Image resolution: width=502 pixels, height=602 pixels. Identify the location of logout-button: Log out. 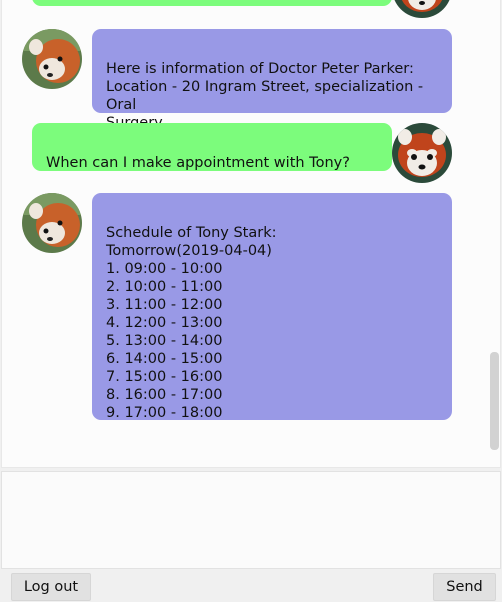
(51, 587).